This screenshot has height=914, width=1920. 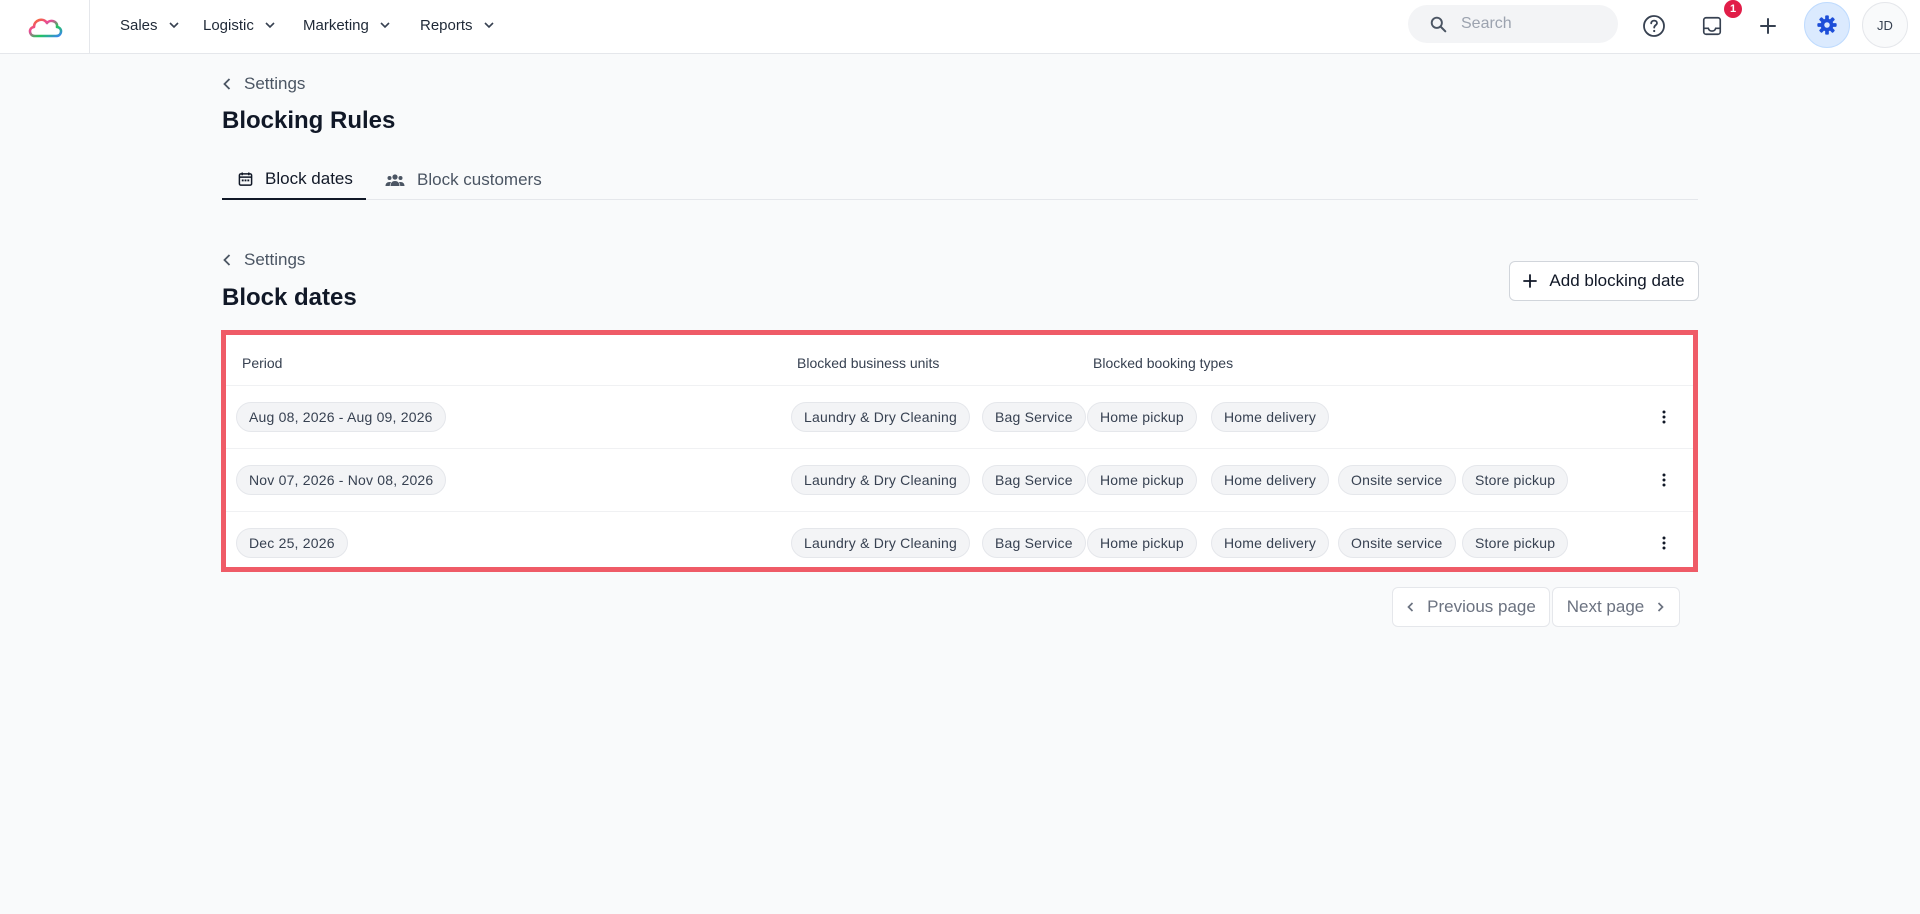 What do you see at coordinates (309, 120) in the screenshot?
I see `page-title: Blocking Rules` at bounding box center [309, 120].